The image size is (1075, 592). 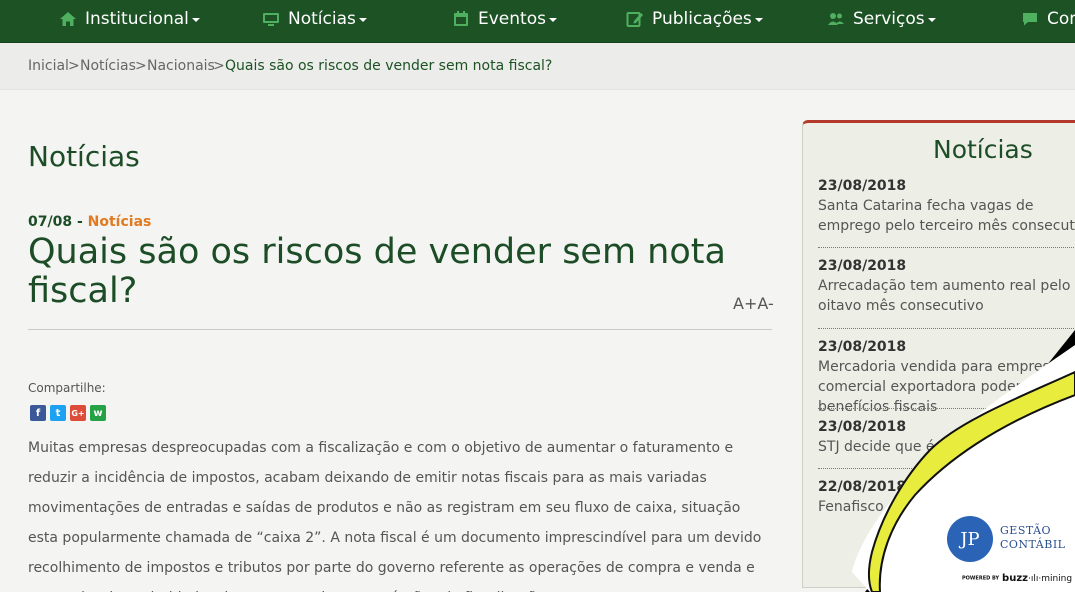 I want to click on edit-icon, so click(x=634, y=19).